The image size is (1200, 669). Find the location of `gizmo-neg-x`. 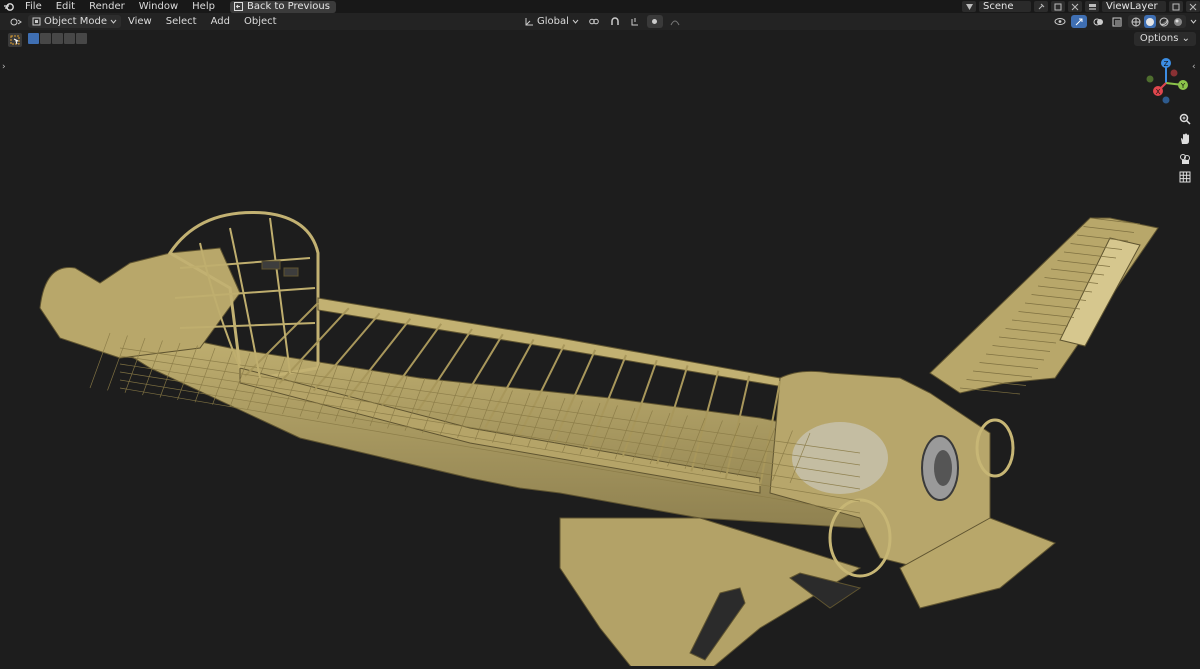

gizmo-neg-x is located at coordinates (1174, 73).